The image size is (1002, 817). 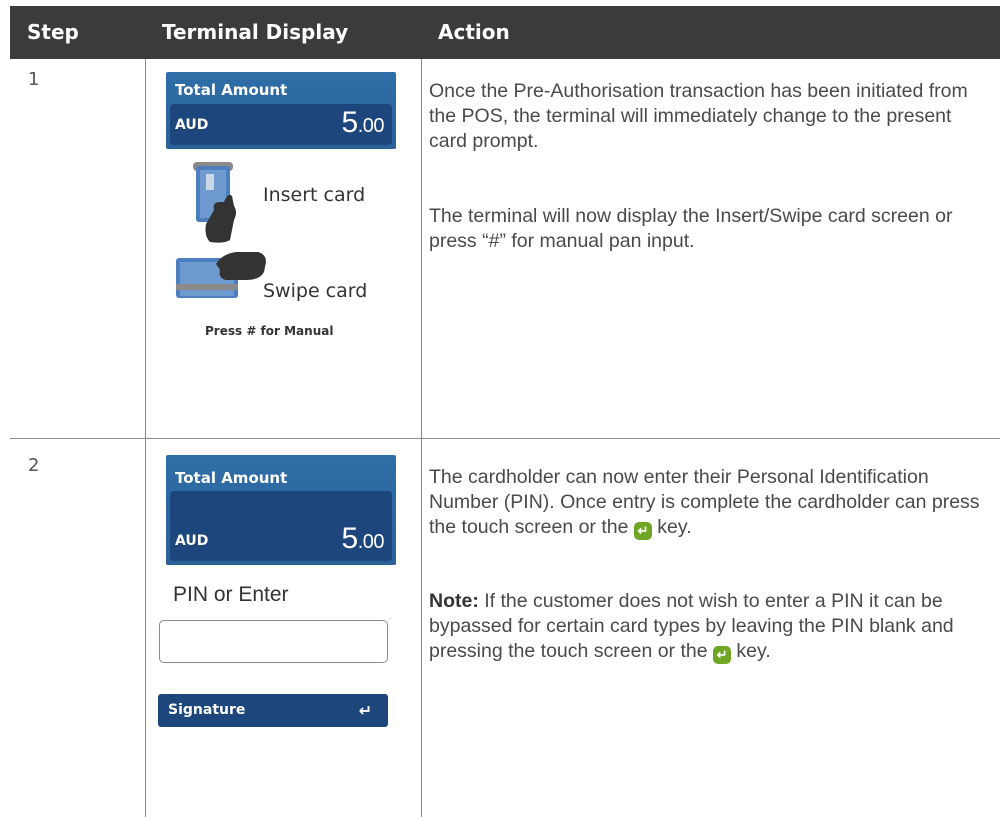 I want to click on swipe-card-label: Swipe card, so click(x=315, y=291).